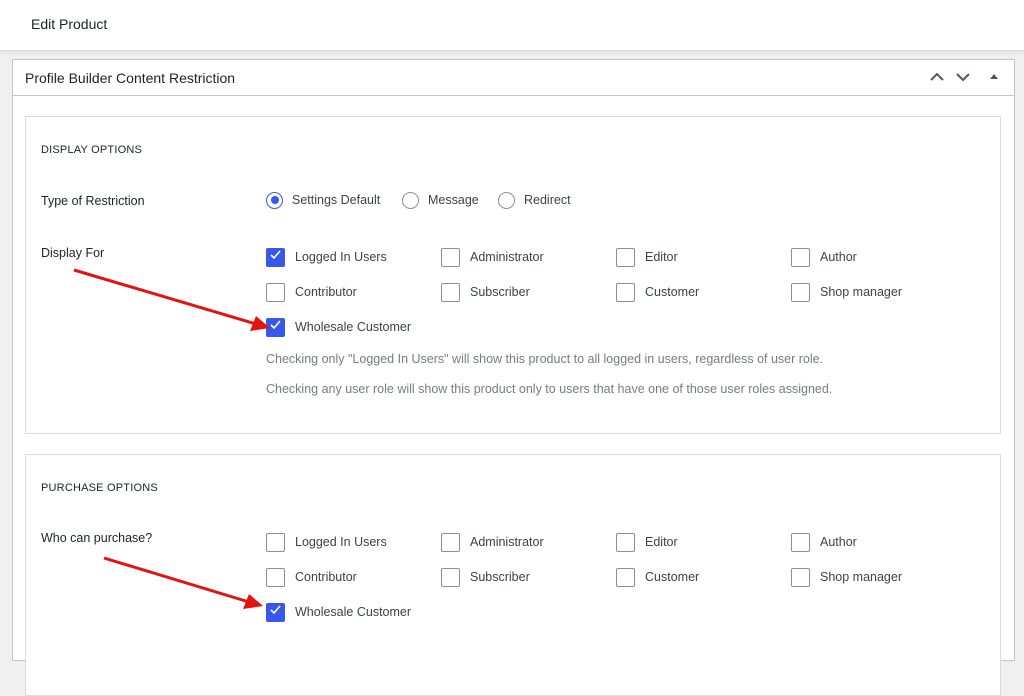 Image resolution: width=1024 pixels, height=696 pixels. I want to click on page-title: Edit Product, so click(69, 24).